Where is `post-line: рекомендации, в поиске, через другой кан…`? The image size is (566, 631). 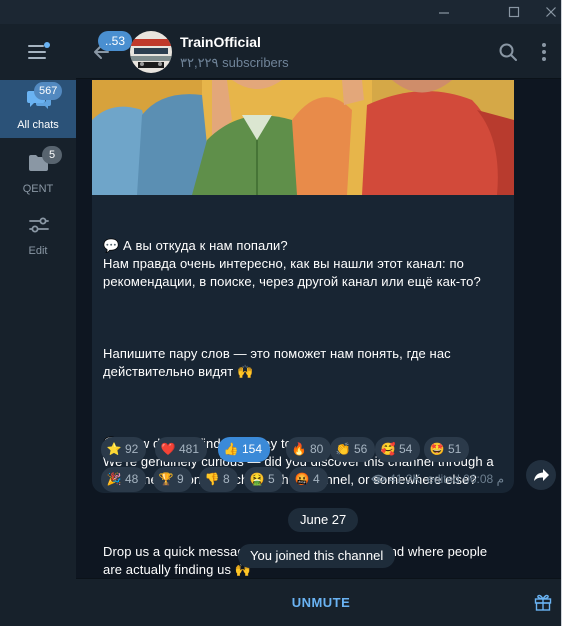 post-line: рекомендации, в поиске, через другой кан… is located at coordinates (292, 281).